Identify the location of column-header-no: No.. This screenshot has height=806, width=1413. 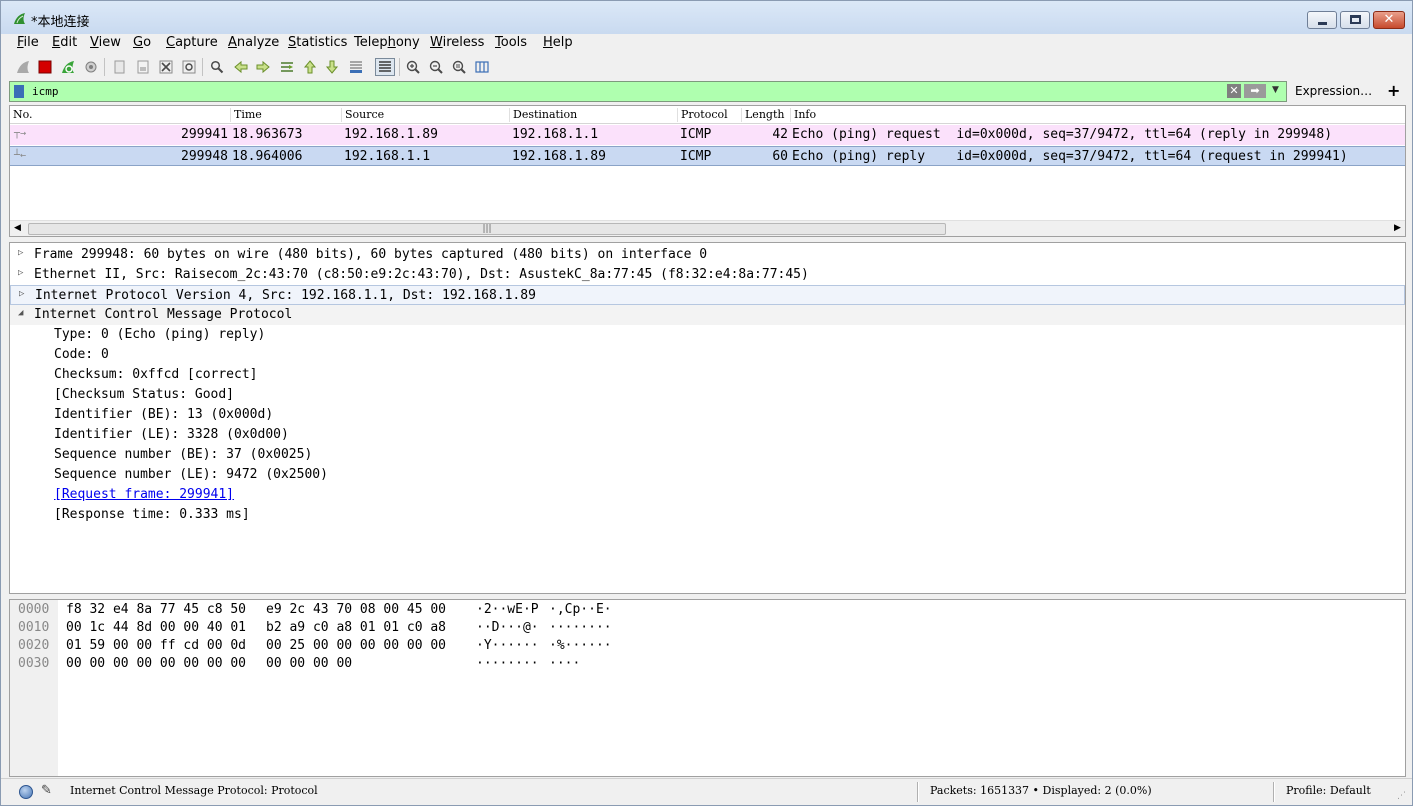
(21, 115).